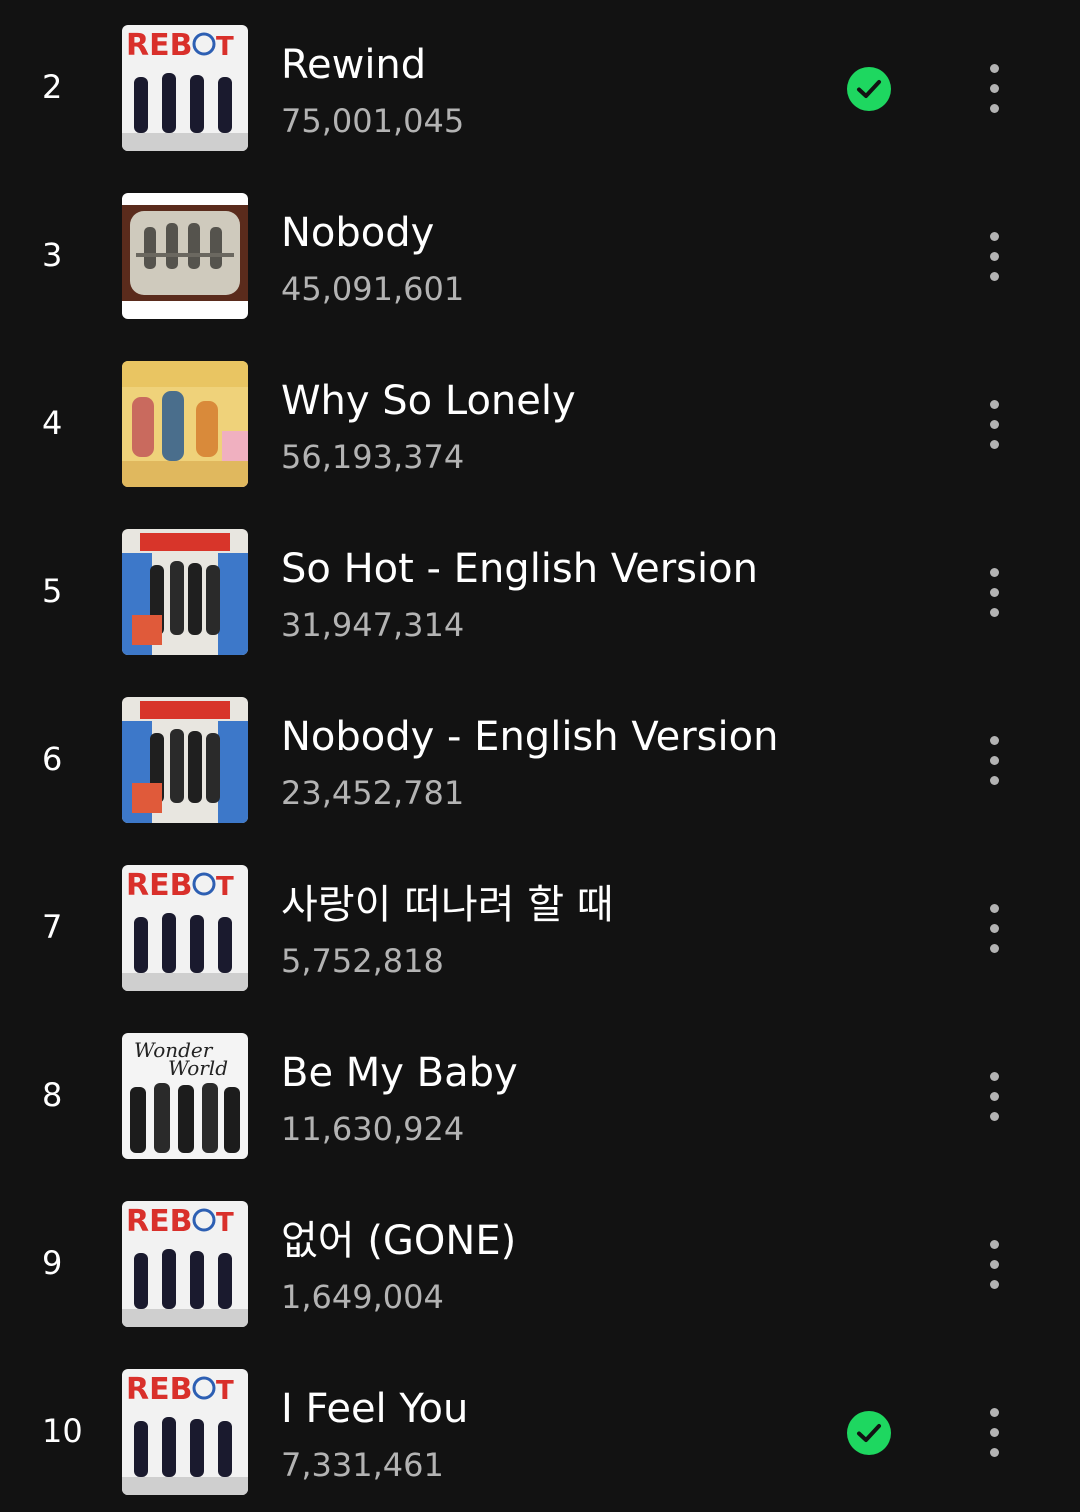 This screenshot has width=1080, height=1512. Describe the element at coordinates (373, 1129) in the screenshot. I see `track-play-count: 11,630,924` at that location.